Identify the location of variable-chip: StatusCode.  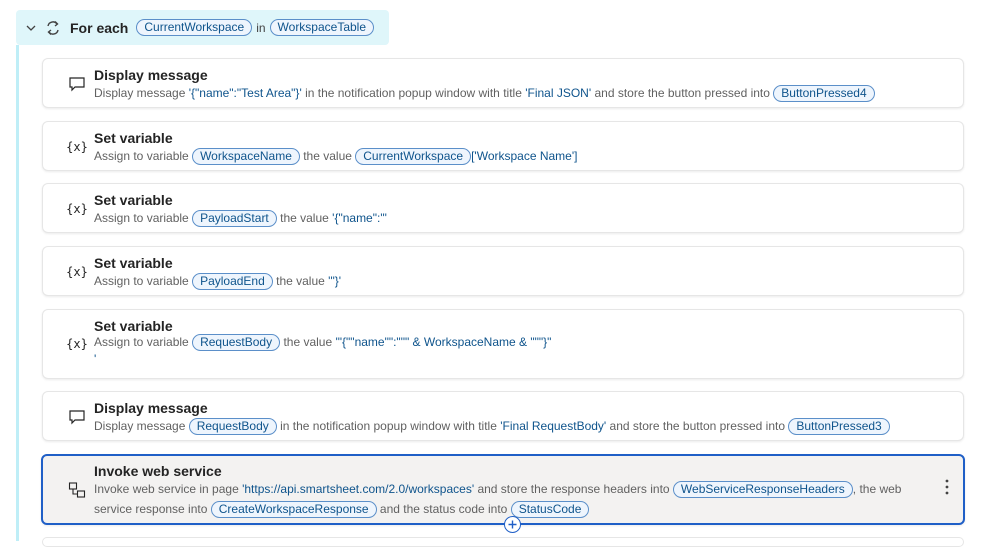
(550, 509).